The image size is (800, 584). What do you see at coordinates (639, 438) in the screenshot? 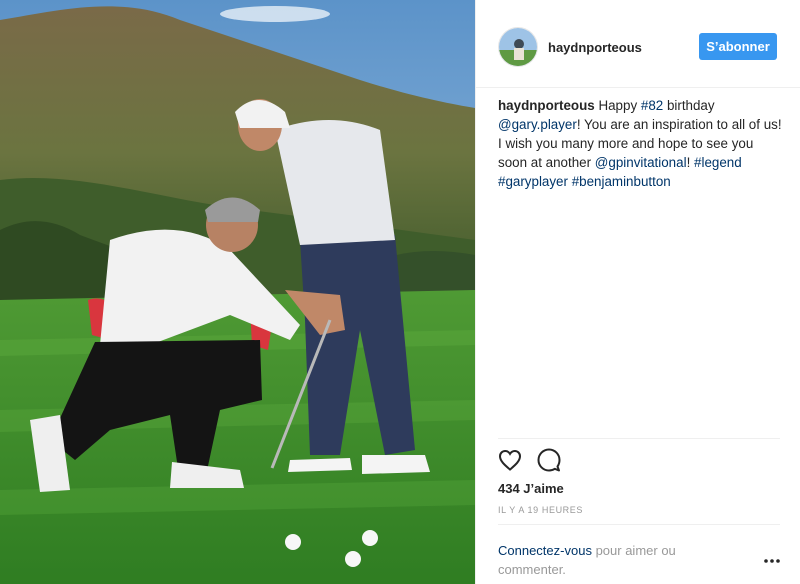
I see `actions-divider` at bounding box center [639, 438].